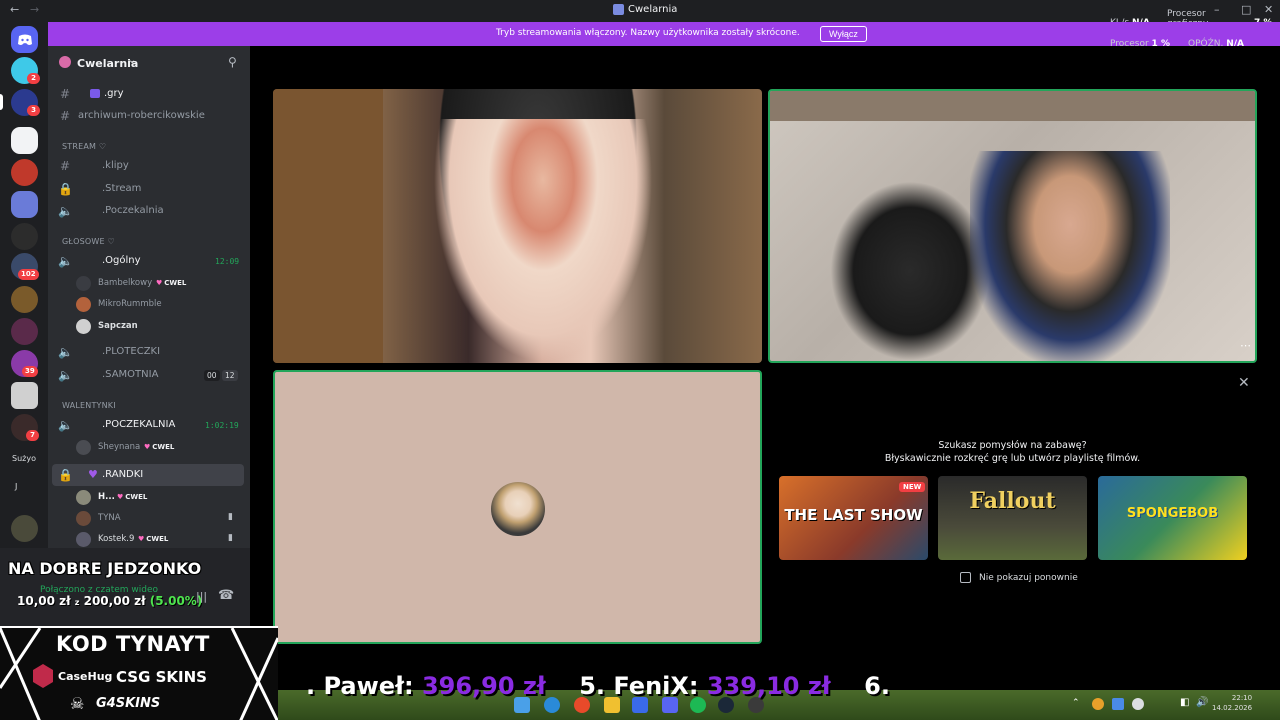 The width and height of the screenshot is (1280, 720). Describe the element at coordinates (1217, 9) in the screenshot. I see `minimize-icon: –` at that location.